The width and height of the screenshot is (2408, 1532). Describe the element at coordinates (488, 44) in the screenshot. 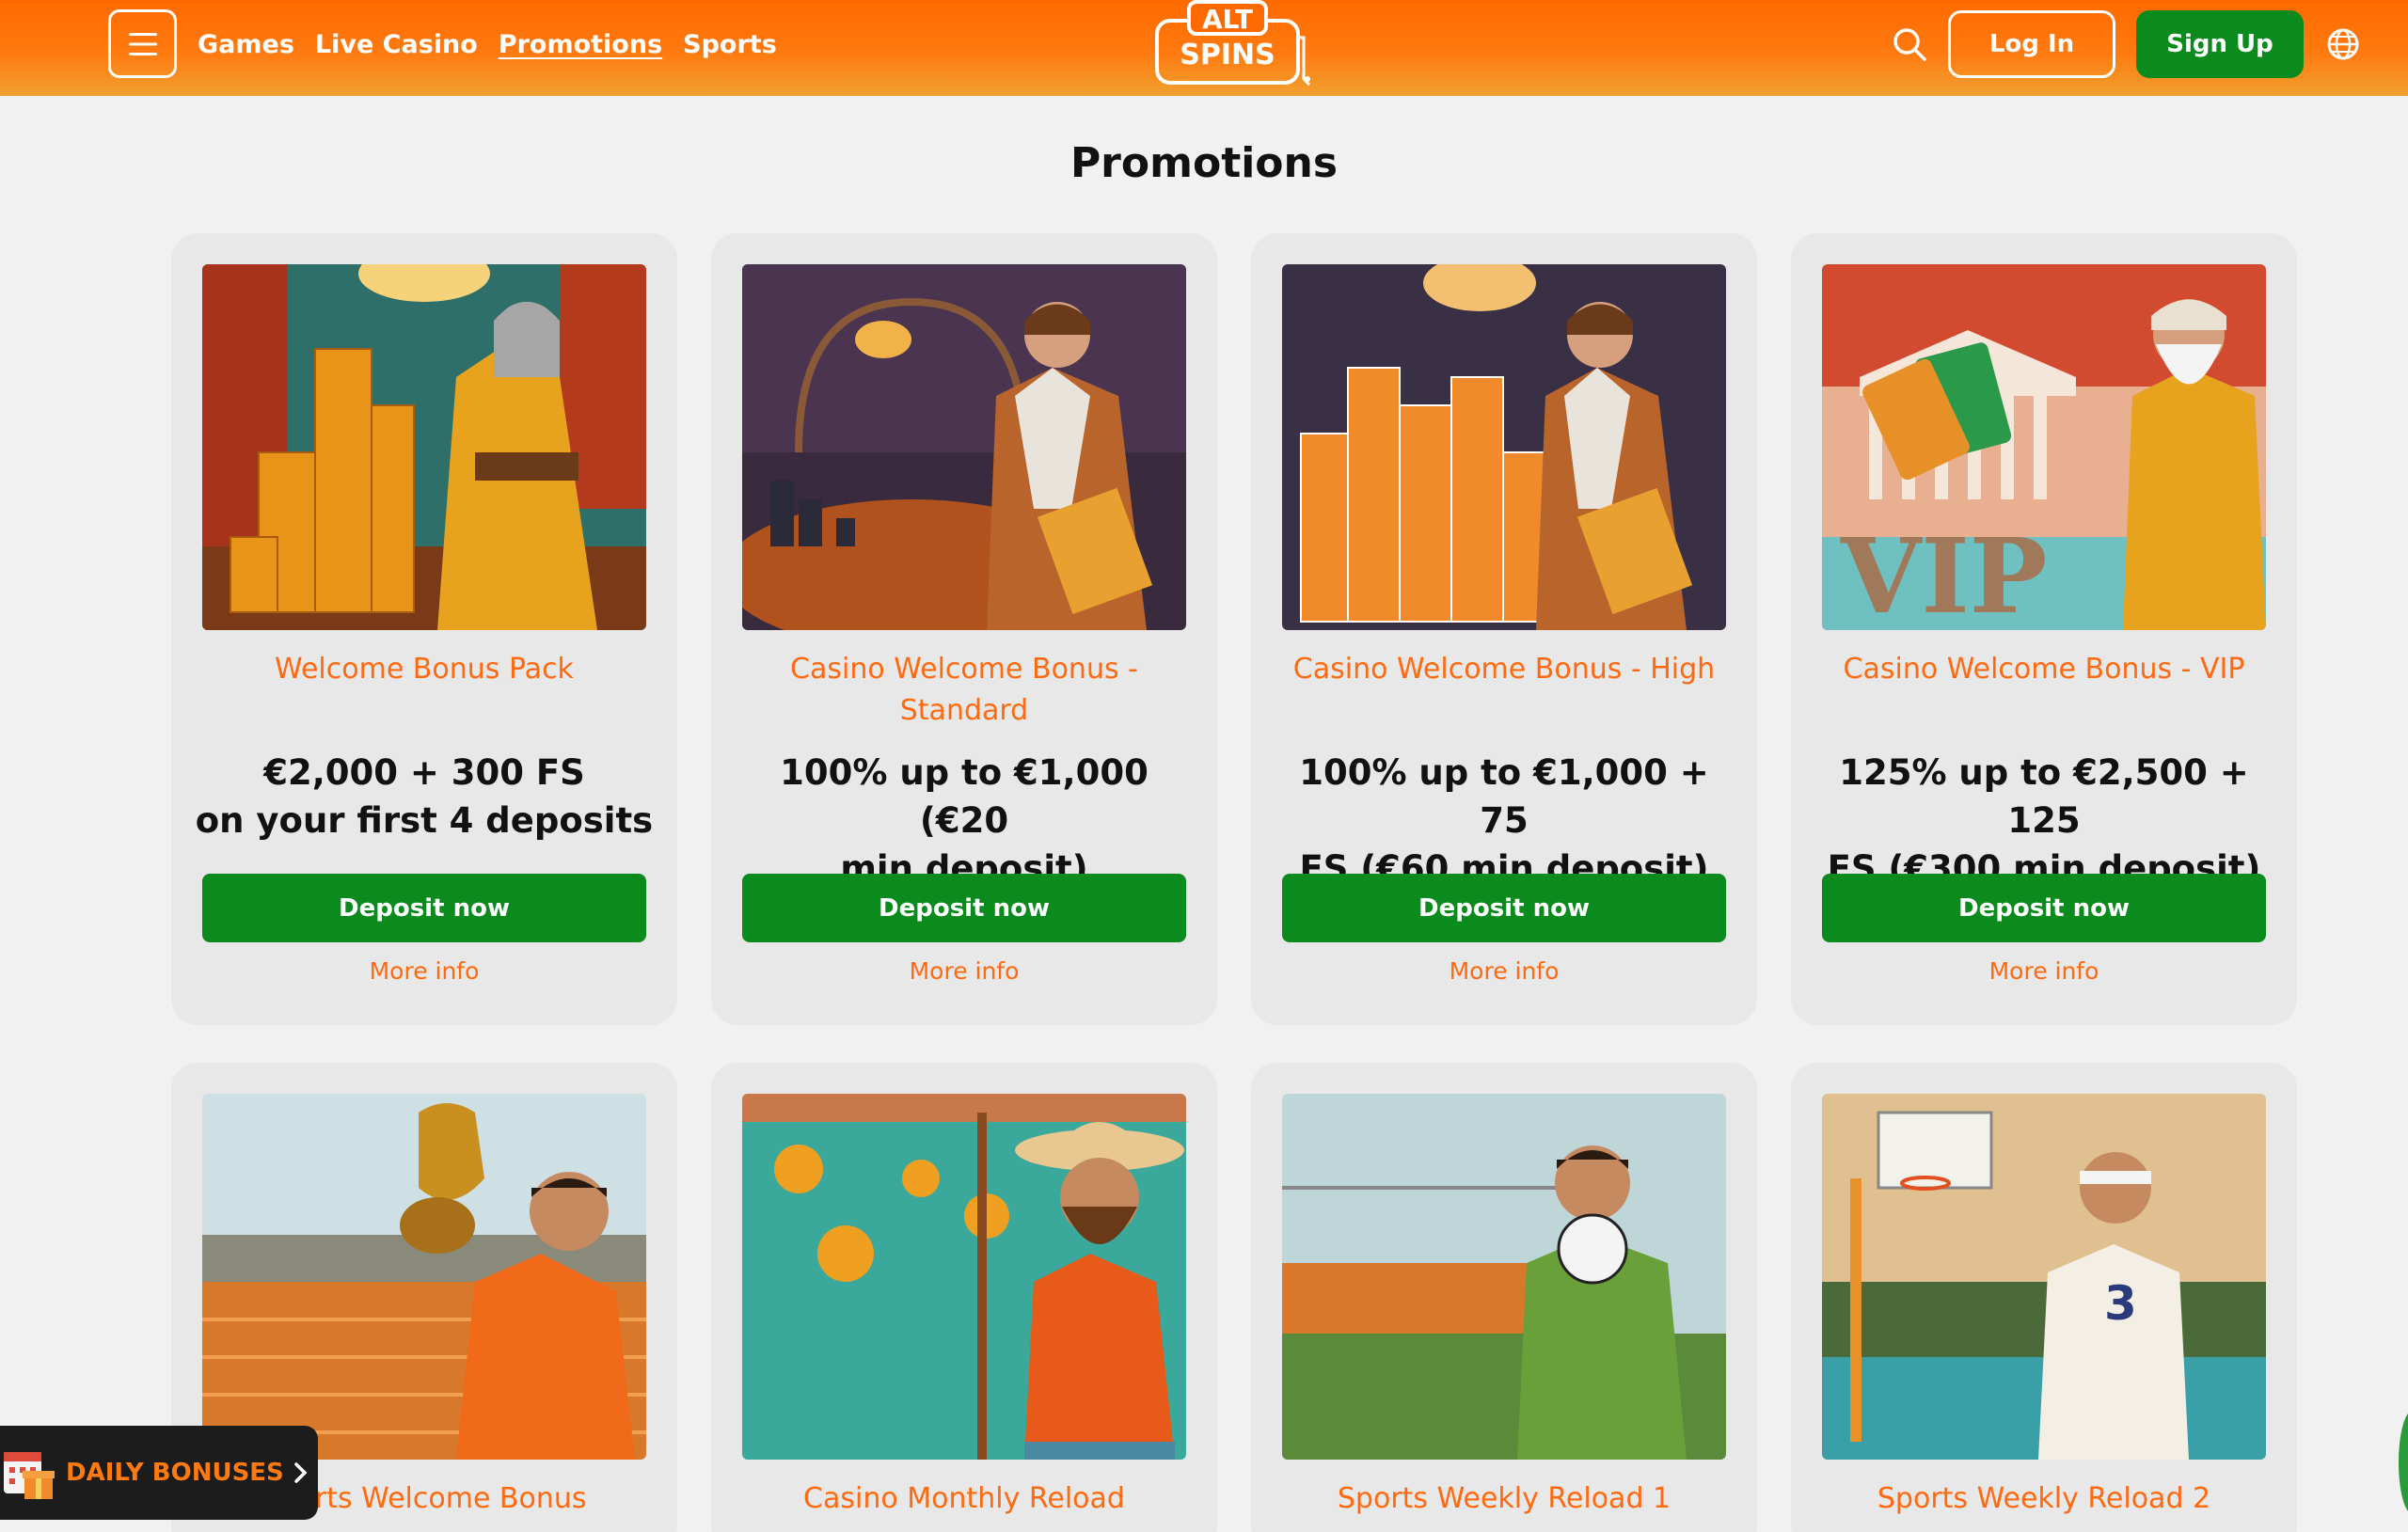

I see `main-nav: Games Live Casino Promotions Sports` at that location.